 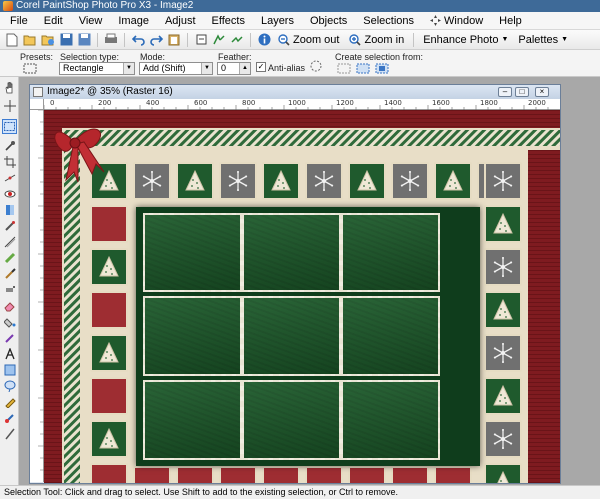 I want to click on crop-icon, so click(x=201, y=40).